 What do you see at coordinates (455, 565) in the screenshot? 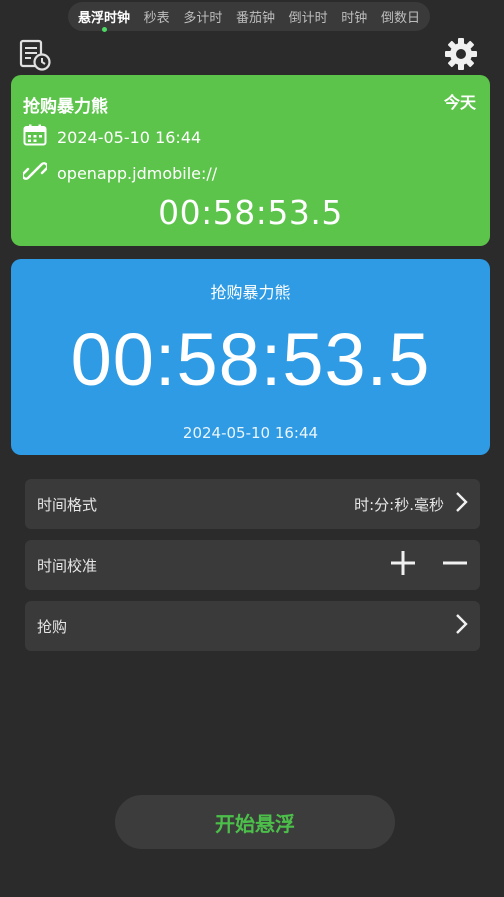
I see `minus-icon` at bounding box center [455, 565].